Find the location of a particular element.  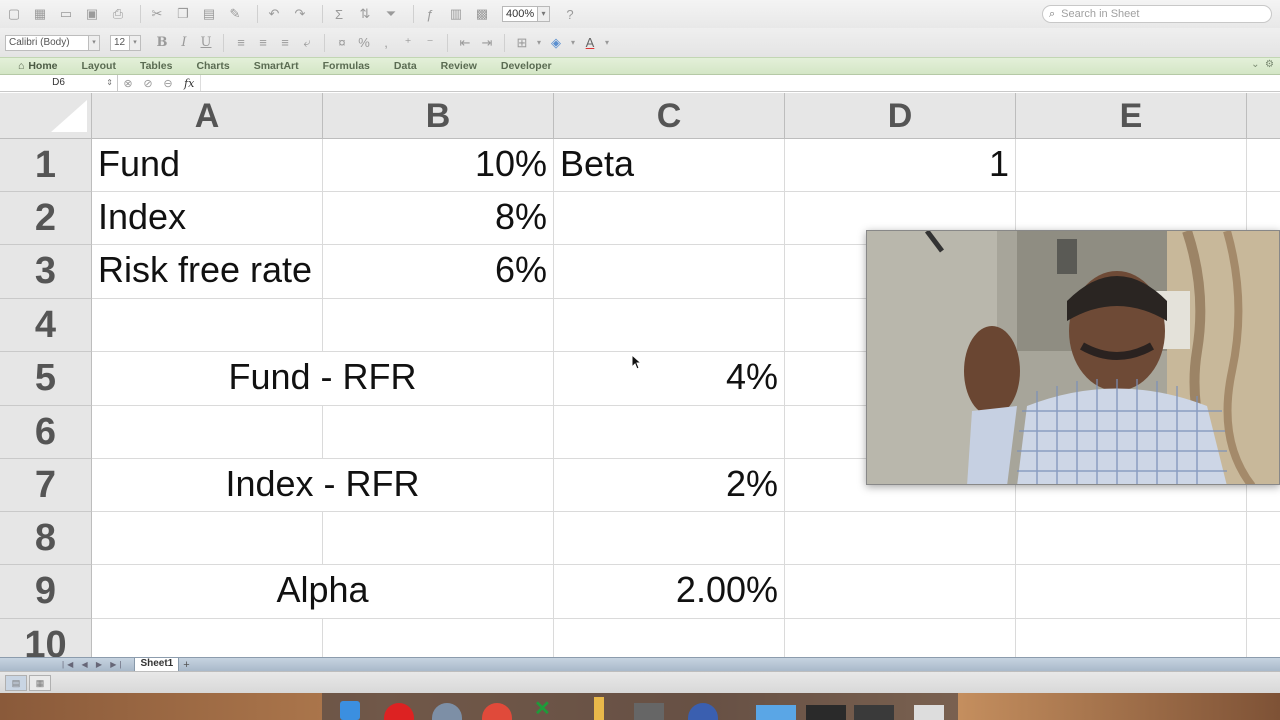

cell-b6 is located at coordinates (438, 432).